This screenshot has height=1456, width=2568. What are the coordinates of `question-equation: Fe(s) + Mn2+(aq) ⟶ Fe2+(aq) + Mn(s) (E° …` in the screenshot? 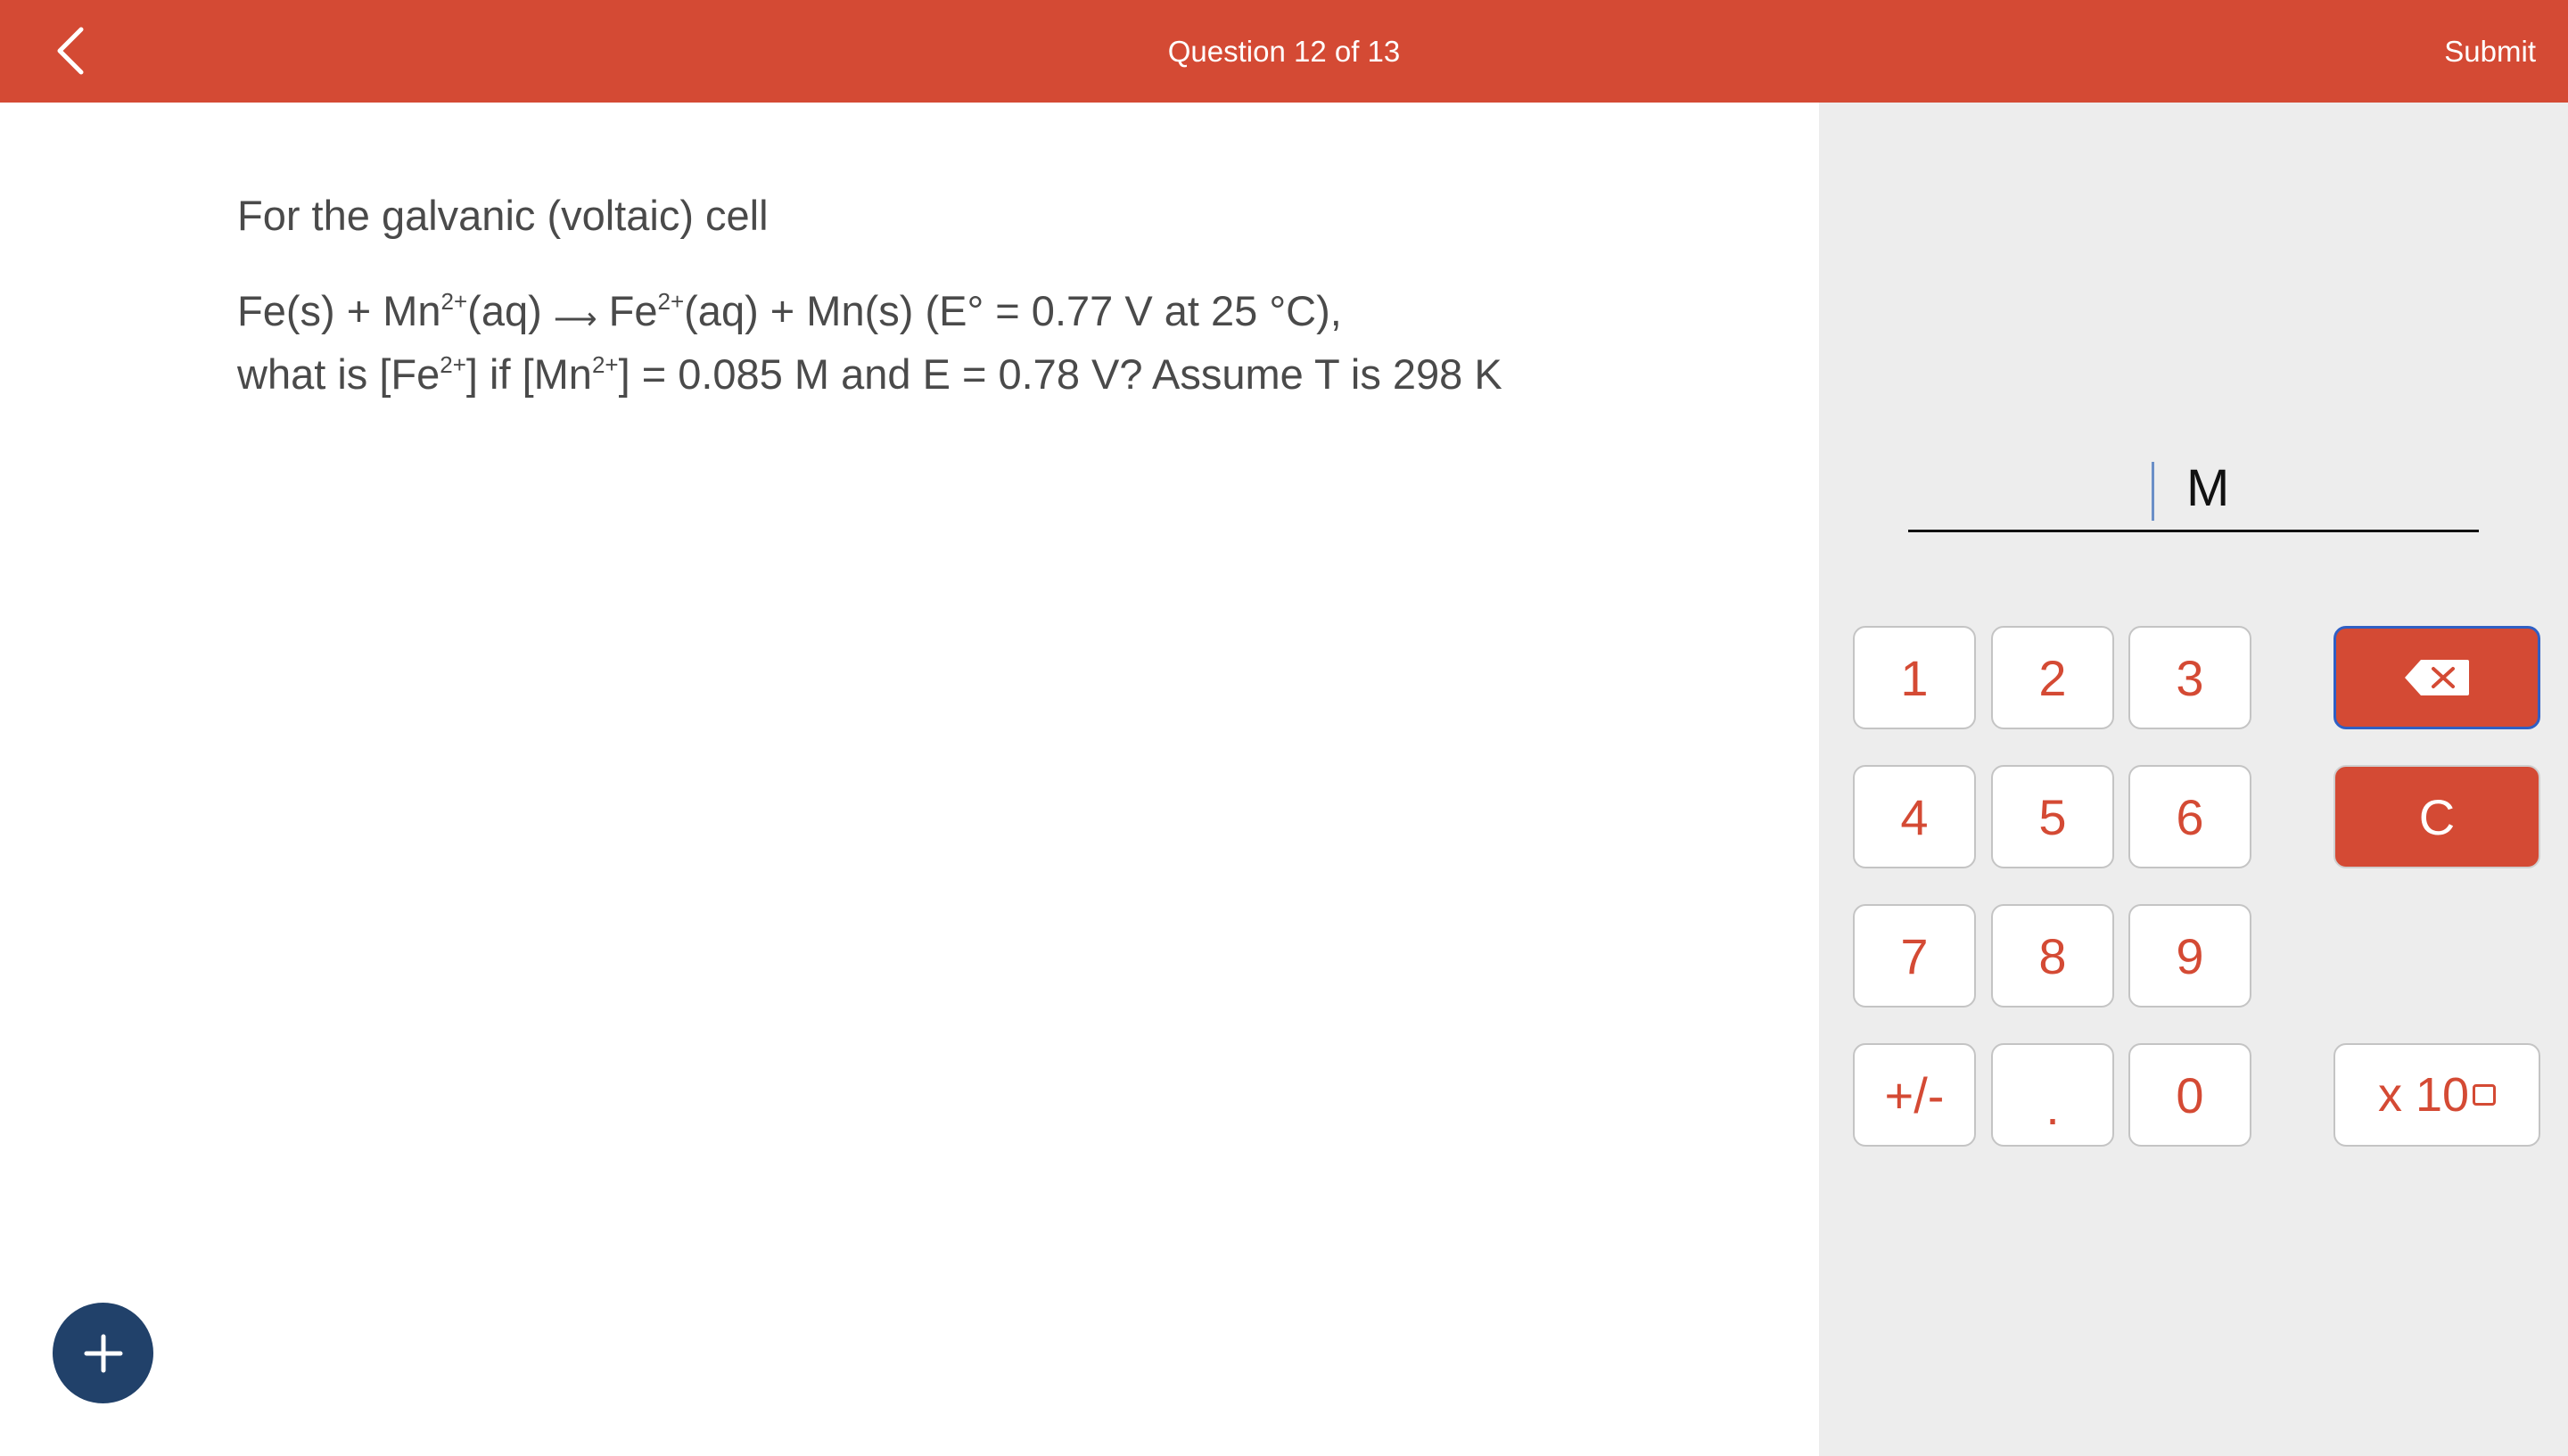 It's located at (1017, 343).